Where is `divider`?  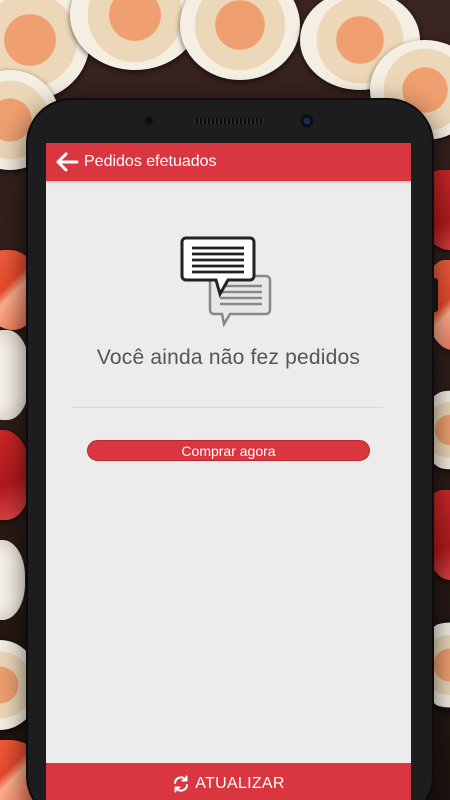 divider is located at coordinates (227, 407).